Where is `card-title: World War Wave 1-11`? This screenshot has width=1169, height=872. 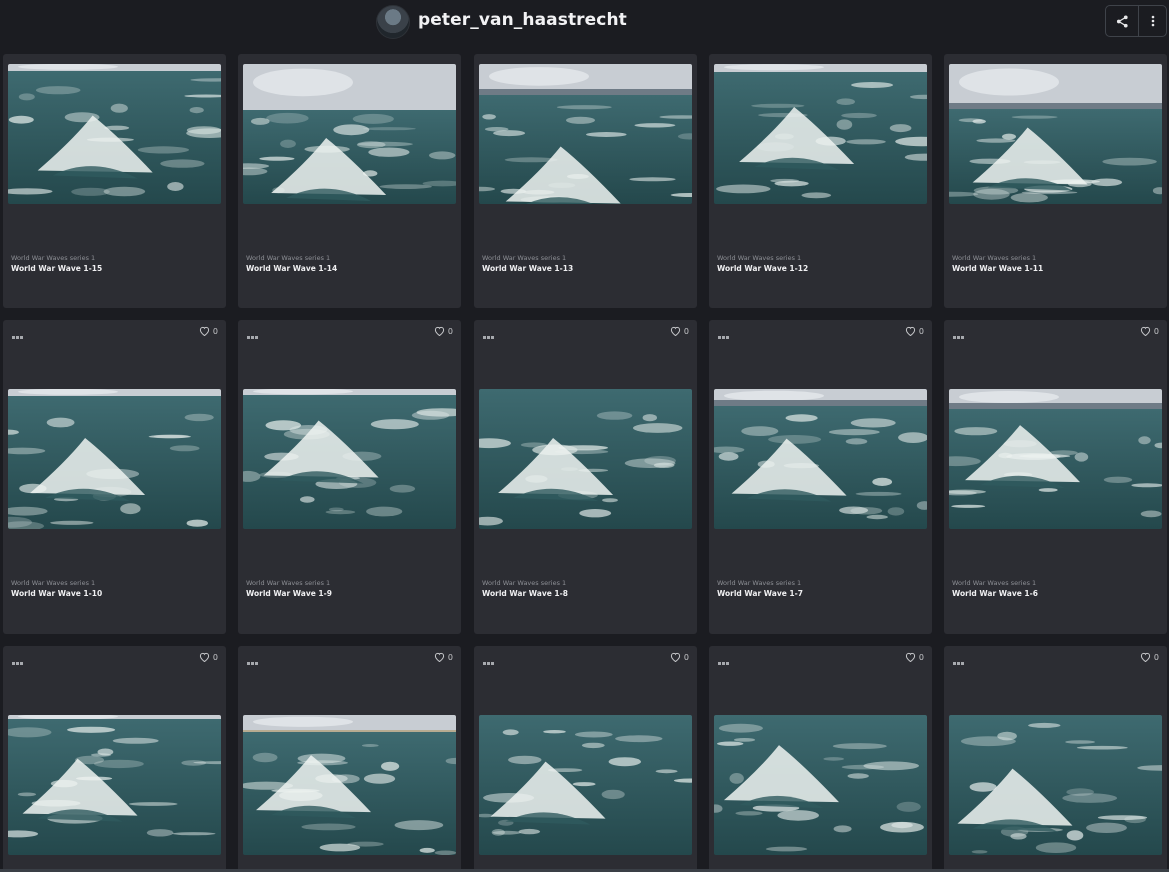 card-title: World War Wave 1-11 is located at coordinates (997, 268).